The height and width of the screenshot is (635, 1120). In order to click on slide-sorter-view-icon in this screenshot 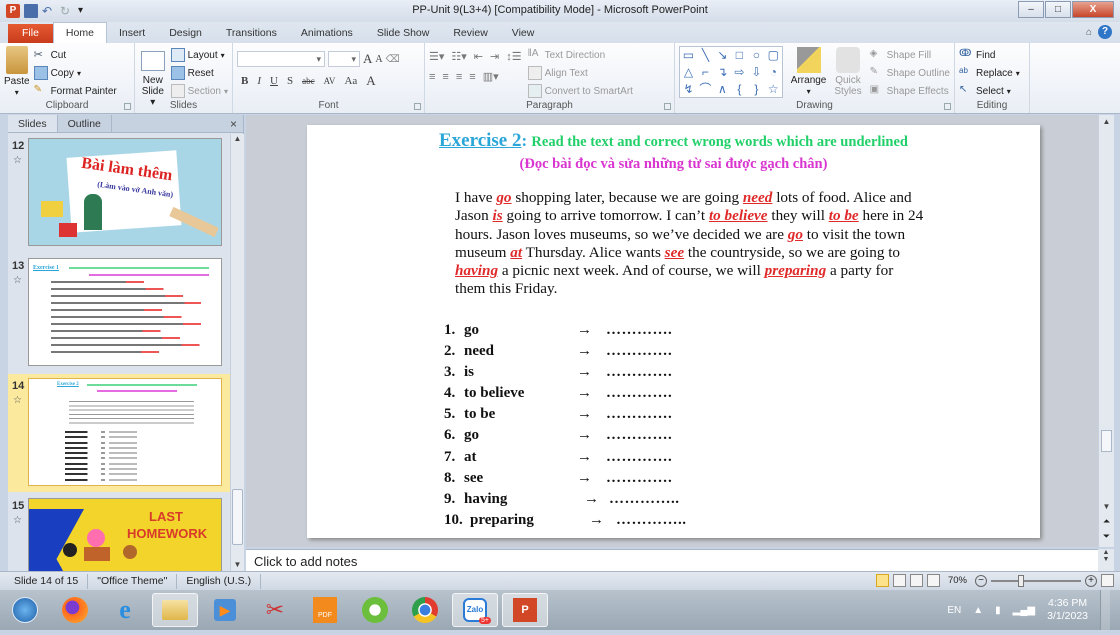, I will do `click(899, 580)`.